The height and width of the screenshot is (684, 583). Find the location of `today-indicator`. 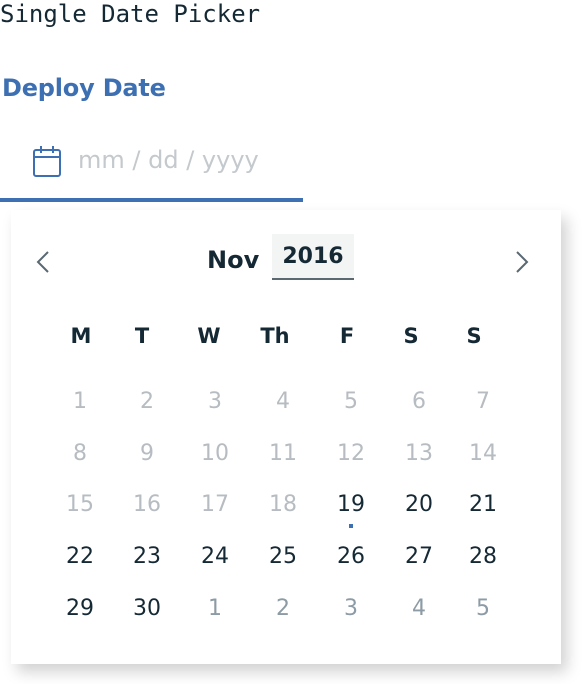

today-indicator is located at coordinates (351, 526).